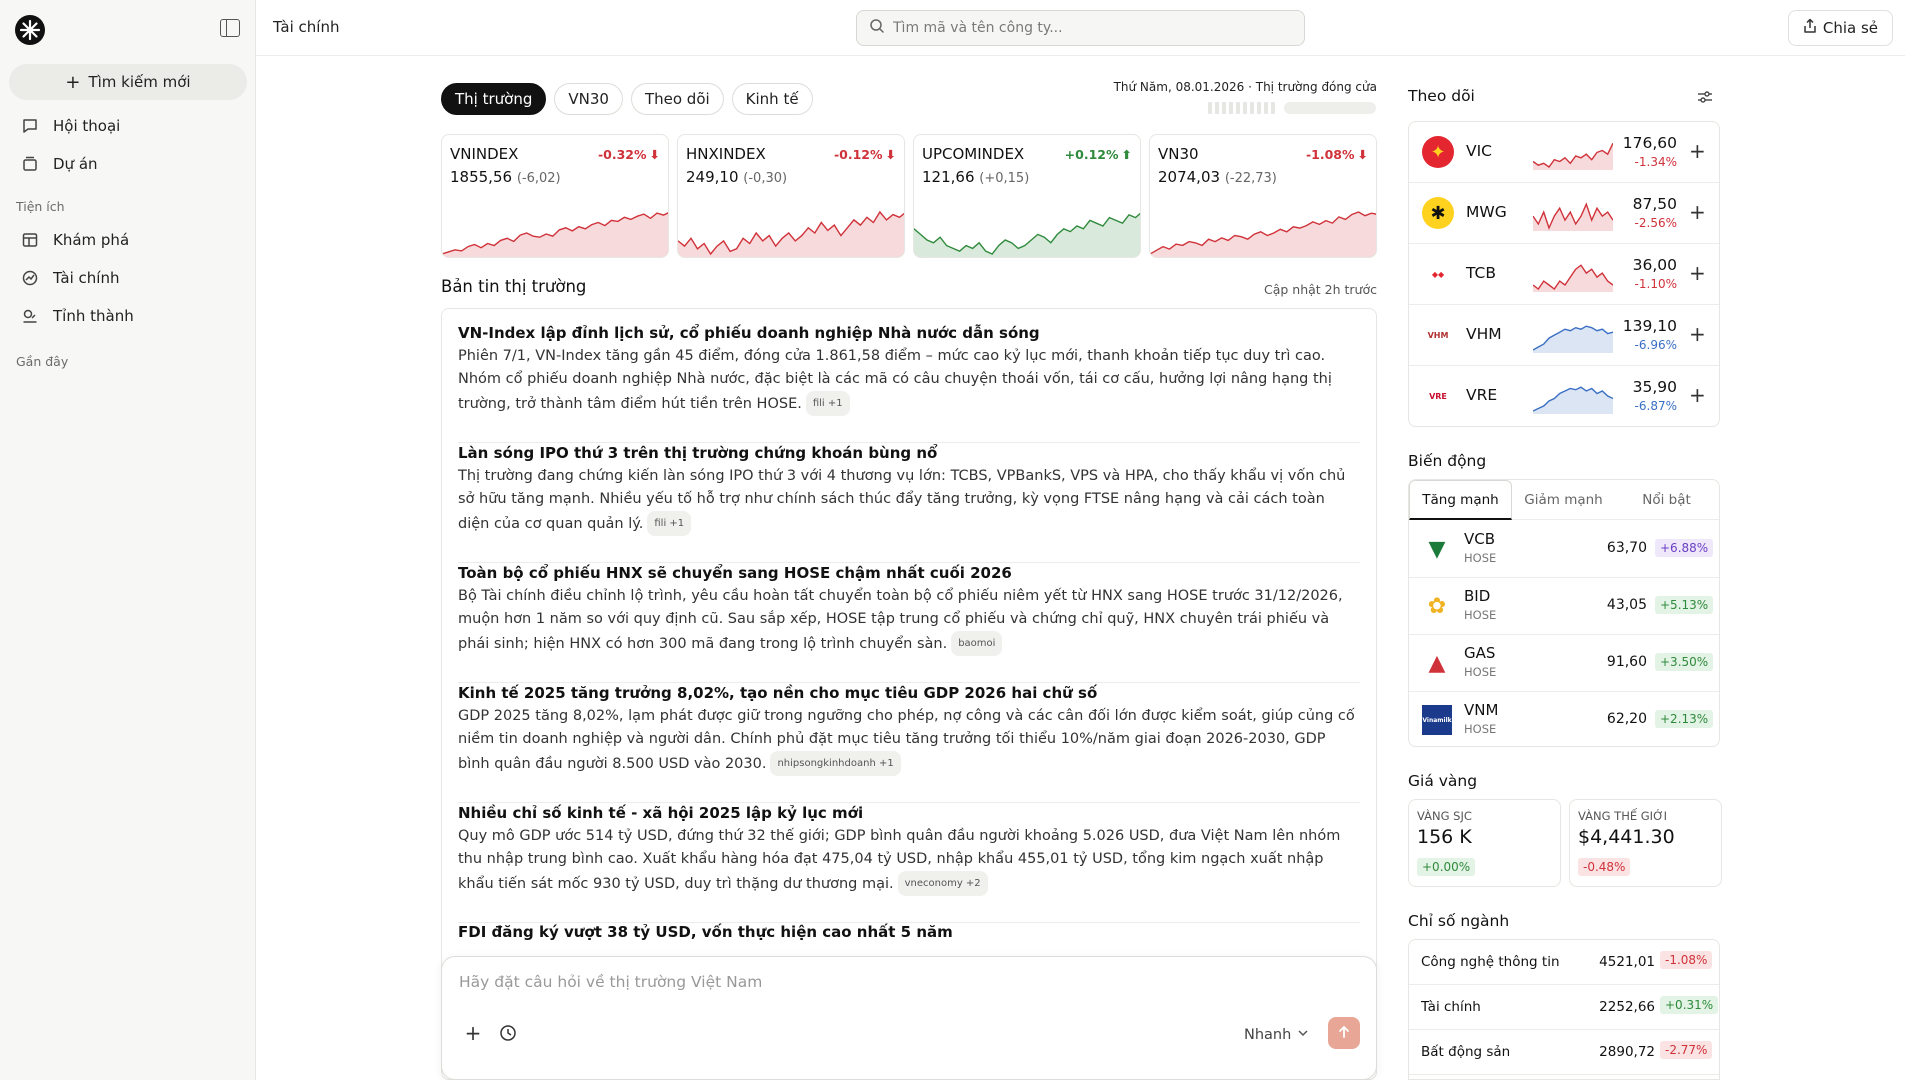 The image size is (1905, 1080). Describe the element at coordinates (1189, 177) in the screenshot. I see `index-value-number: 2074,03` at that location.